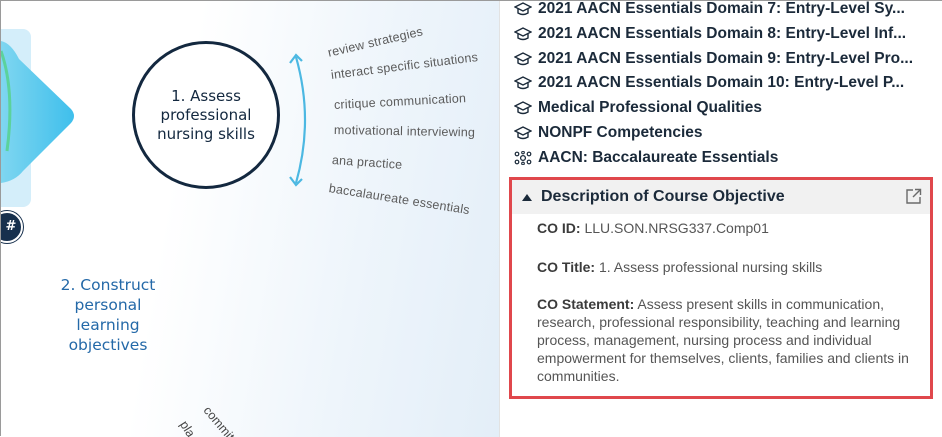  I want to click on list-item-aacn-baccalaureate-essentials: AACN: Baccalaureate Essentials, so click(646, 158).